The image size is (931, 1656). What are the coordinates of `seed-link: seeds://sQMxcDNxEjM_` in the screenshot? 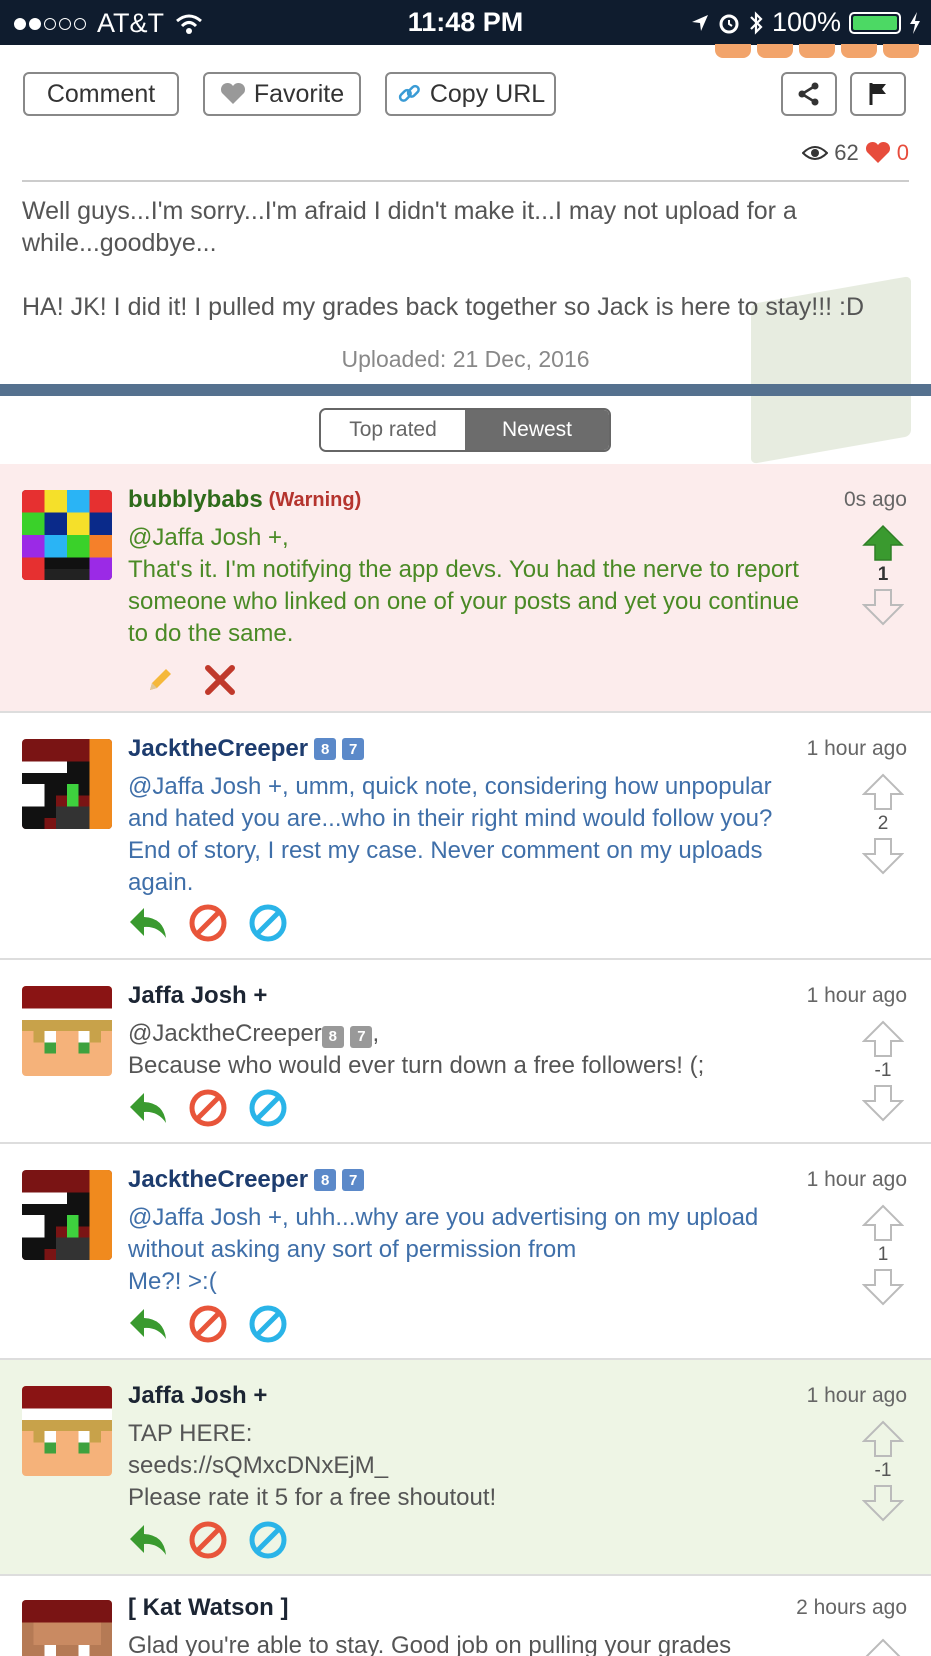 It's located at (473, 1466).